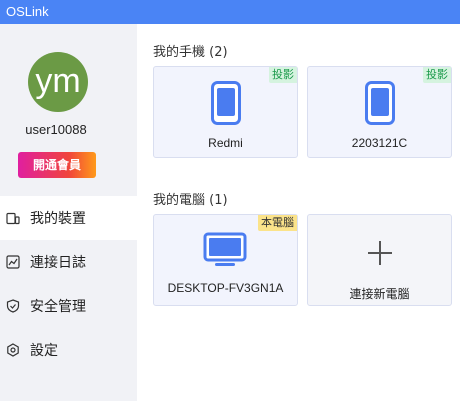 This screenshot has width=460, height=401. I want to click on computers-section-title: 我的電腦 (1), so click(190, 200).